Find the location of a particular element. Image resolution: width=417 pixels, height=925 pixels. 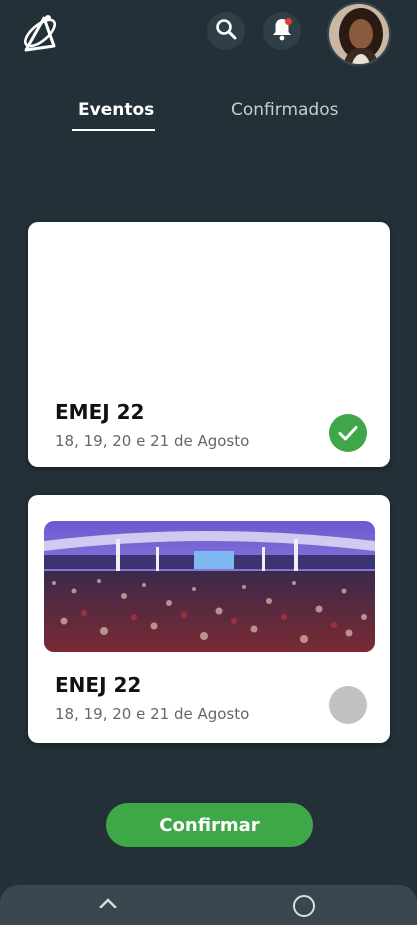

bottom-nav is located at coordinates (208, 905).